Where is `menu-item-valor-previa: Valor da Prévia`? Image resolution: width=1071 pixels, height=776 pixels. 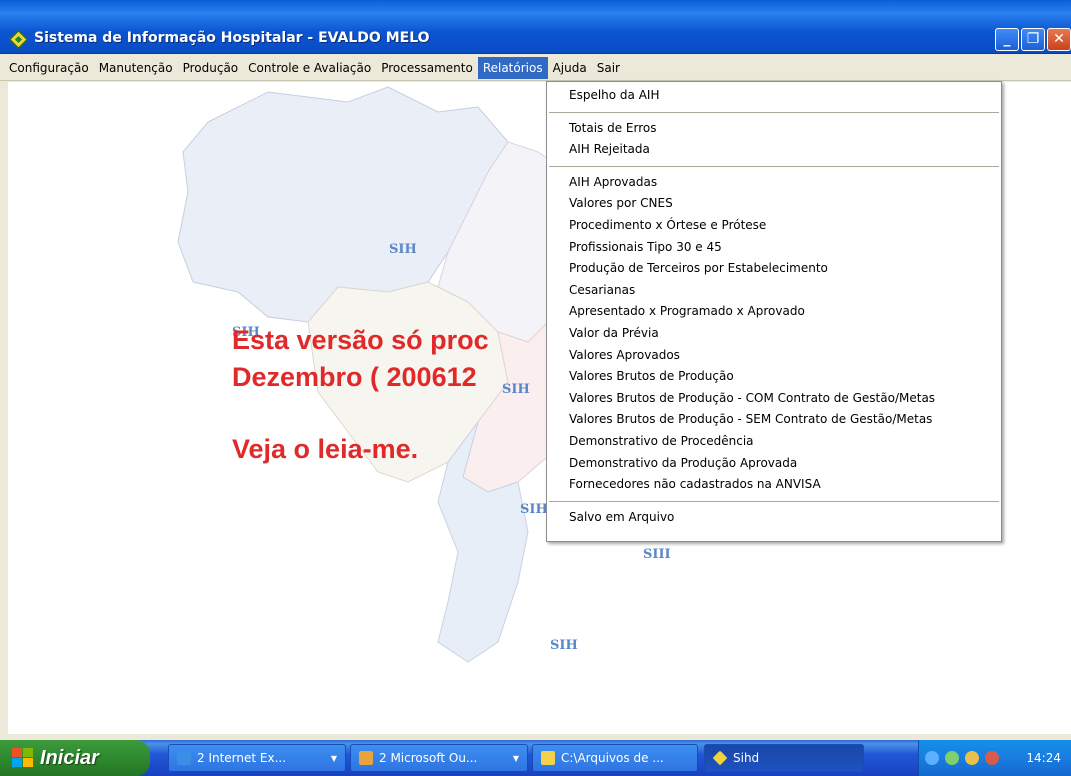
menu-item-valor-previa: Valor da Prévia is located at coordinates (774, 334).